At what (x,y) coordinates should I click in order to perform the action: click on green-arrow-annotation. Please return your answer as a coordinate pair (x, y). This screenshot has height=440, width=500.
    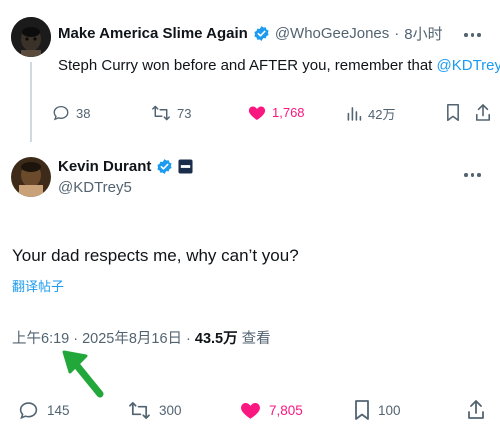
    Looking at the image, I should click on (84, 375).